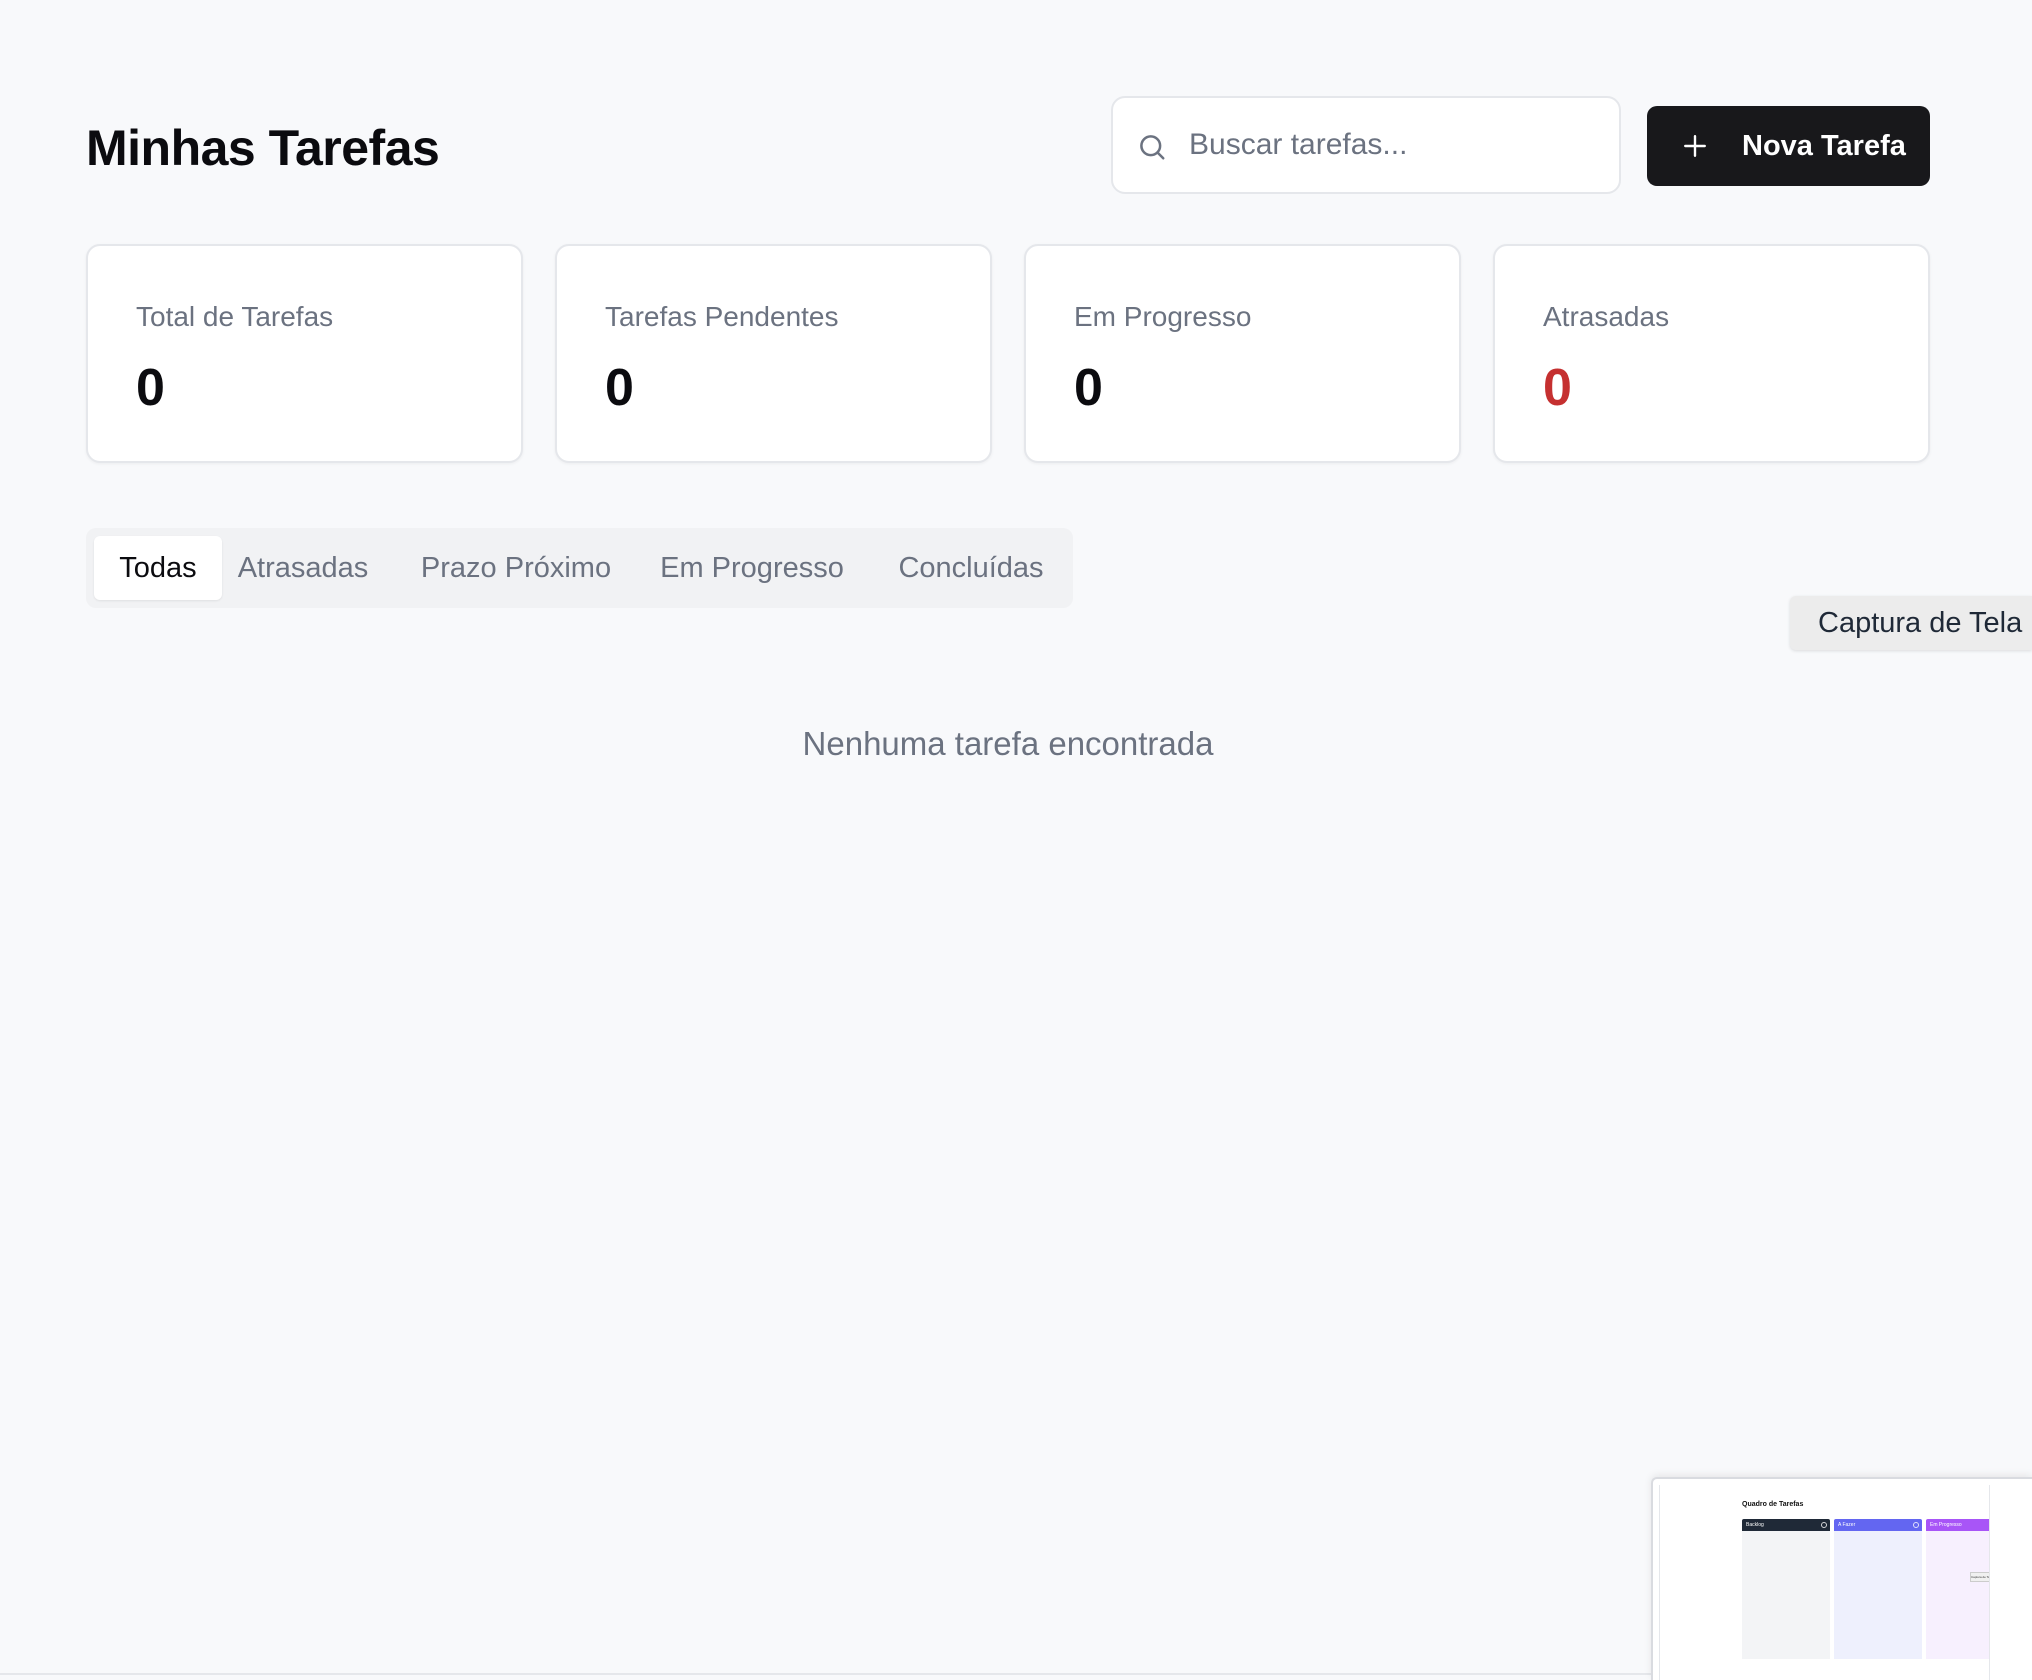 This screenshot has width=2032, height=1680. Describe the element at coordinates (235, 316) in the screenshot. I see `stat-label: Total de Tarefas` at that location.